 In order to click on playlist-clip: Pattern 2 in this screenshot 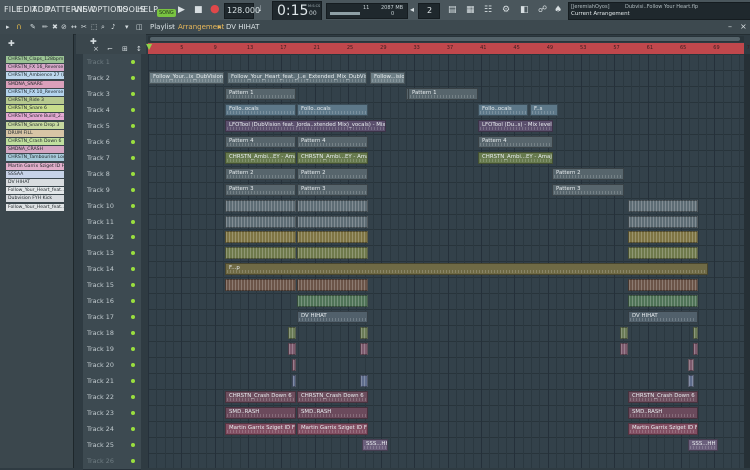, I will do `click(260, 173)`.